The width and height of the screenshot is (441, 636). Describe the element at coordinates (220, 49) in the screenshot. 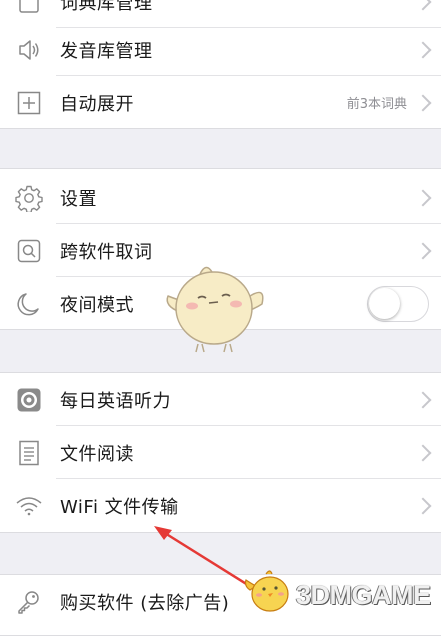

I see `menu-item-pronunciation-management: 发音库管理` at that location.